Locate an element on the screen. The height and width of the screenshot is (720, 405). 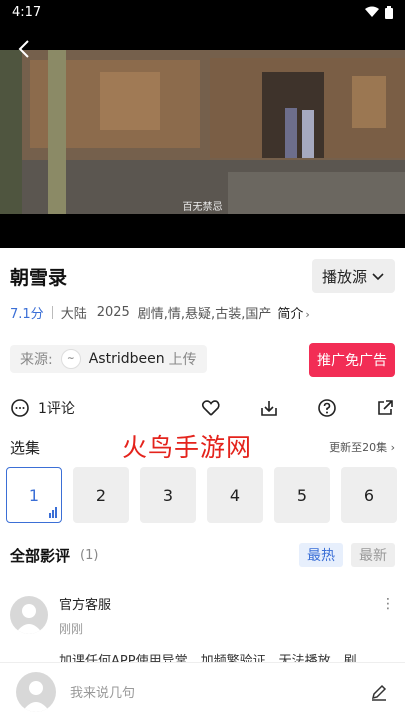
watermark-text: 火鸟手游网 is located at coordinates (187, 447).